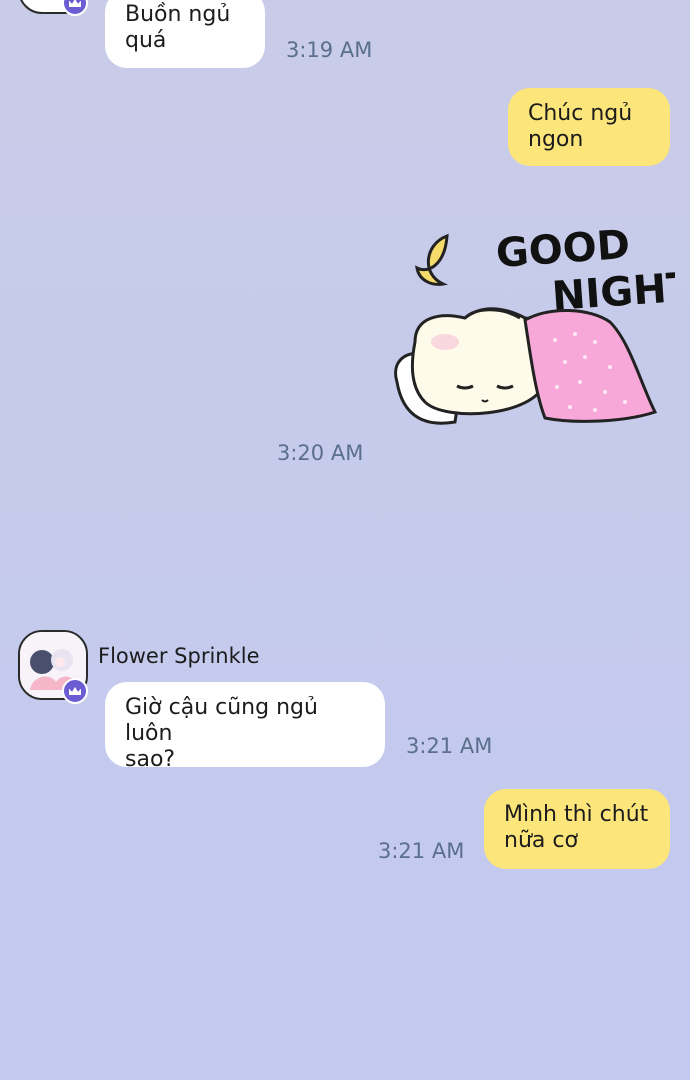 The height and width of the screenshot is (1080, 690). I want to click on message-bubble-incoming: Giờ cậu cũng ngủ luôn sao?, so click(245, 727).